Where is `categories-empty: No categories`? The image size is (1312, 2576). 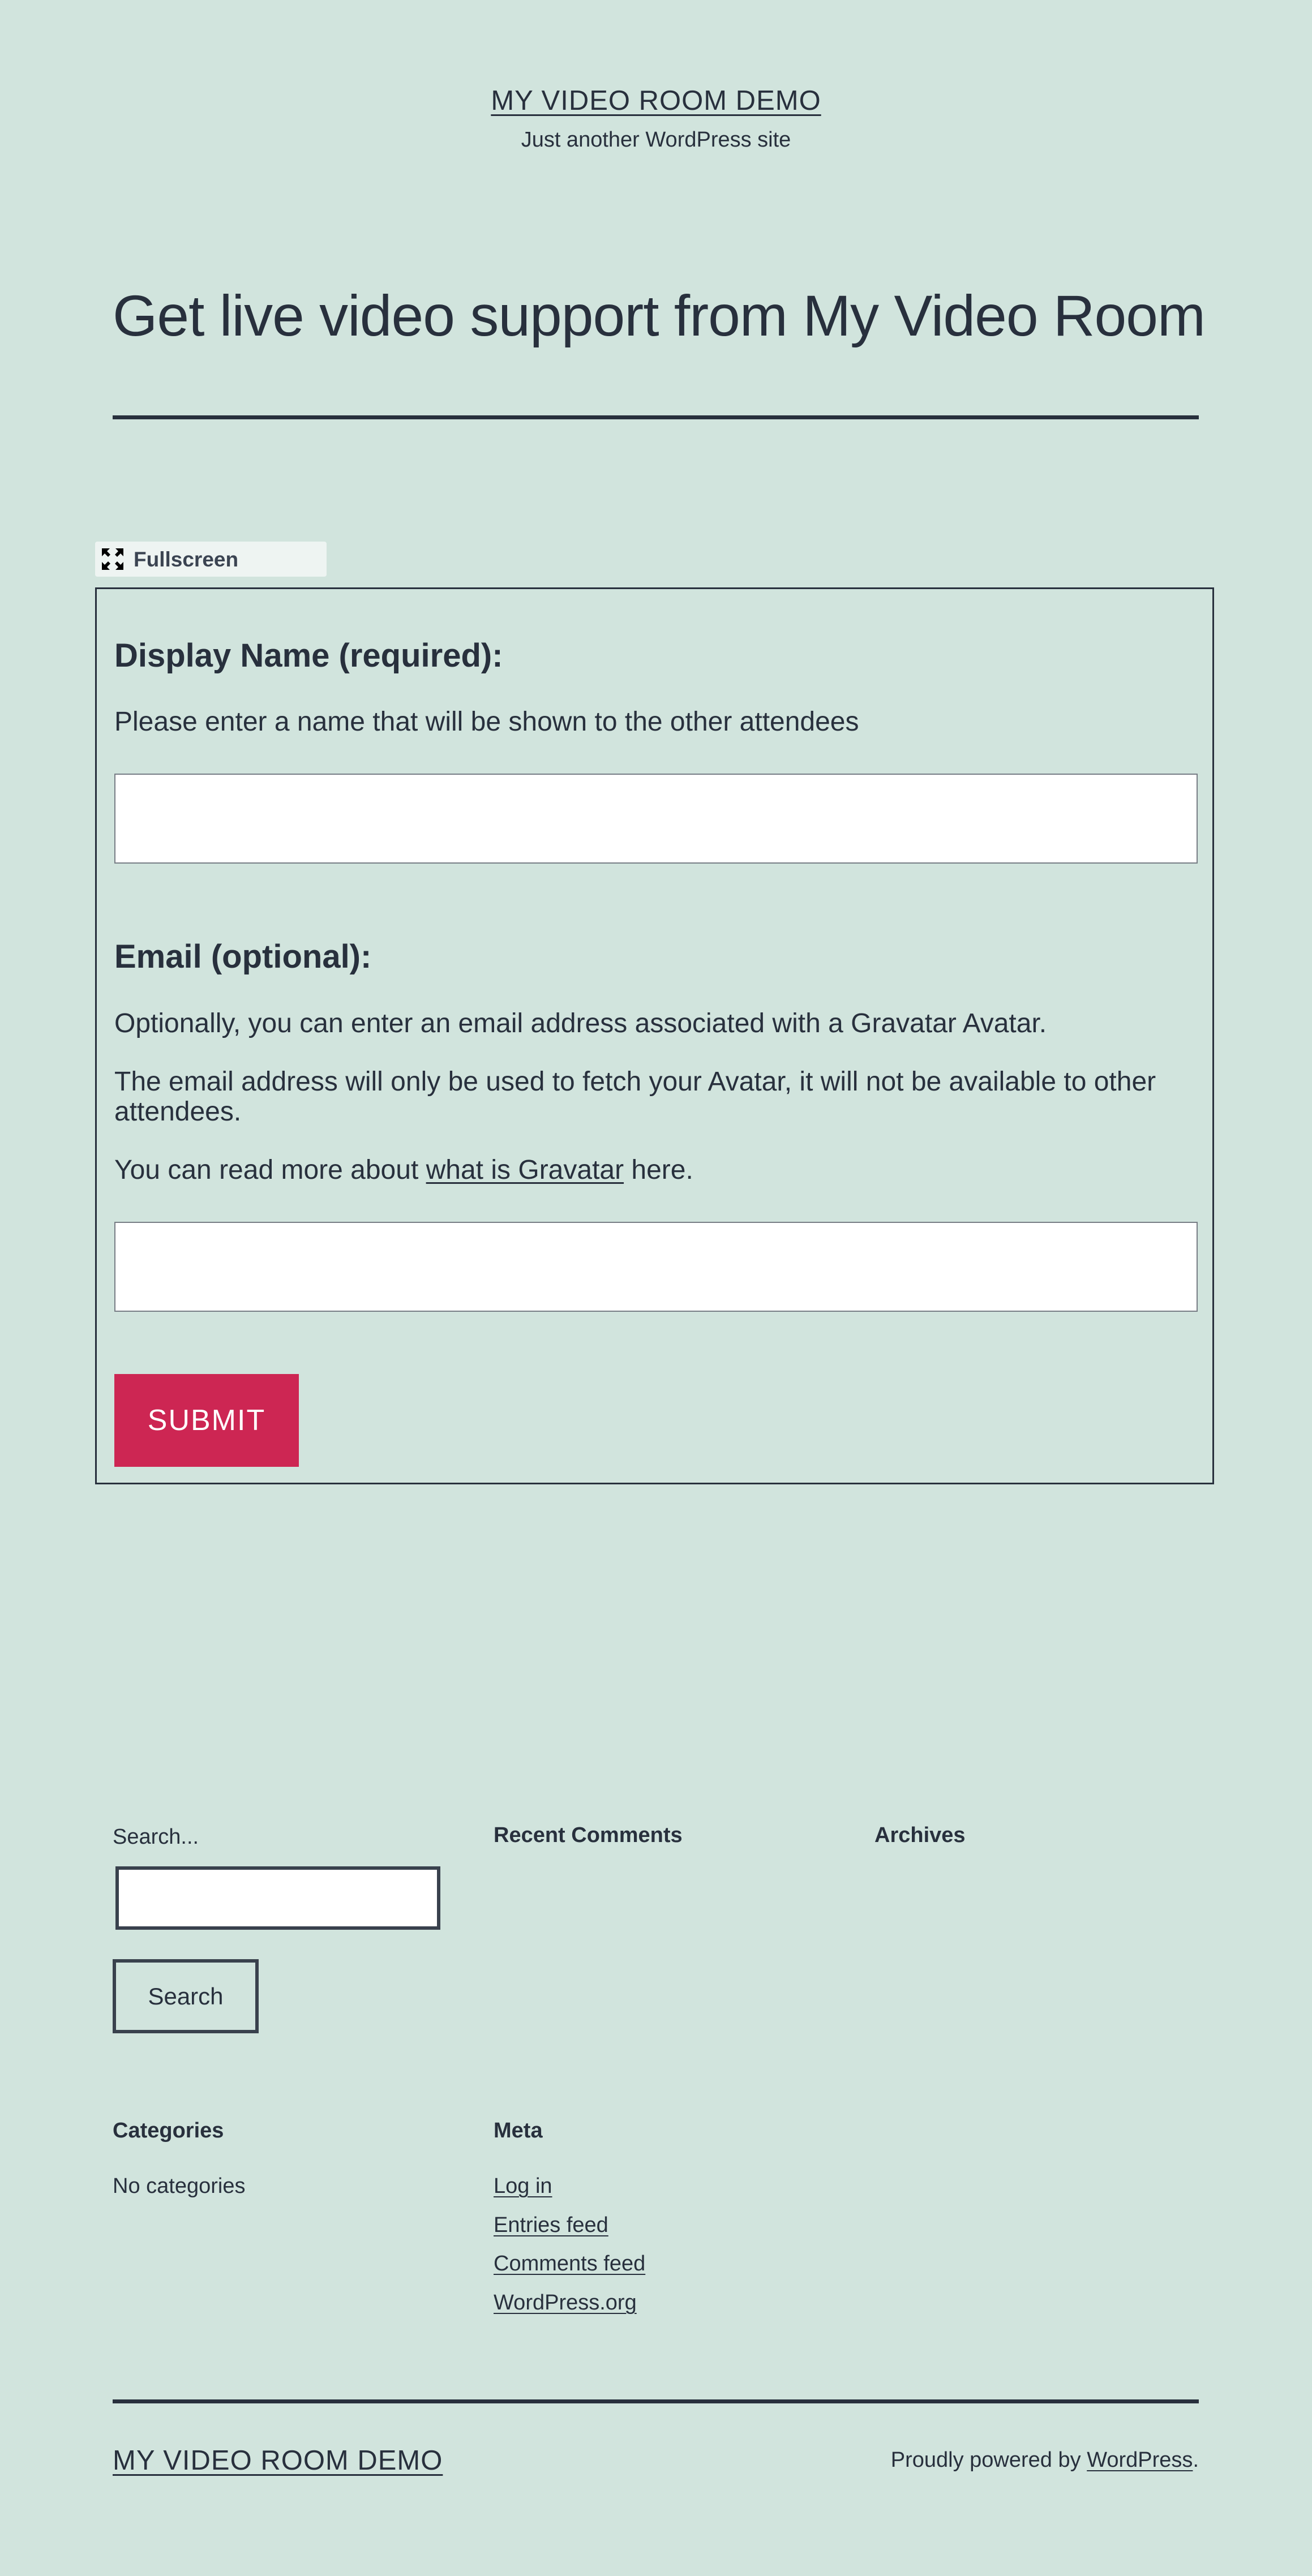 categories-empty: No categories is located at coordinates (179, 2186).